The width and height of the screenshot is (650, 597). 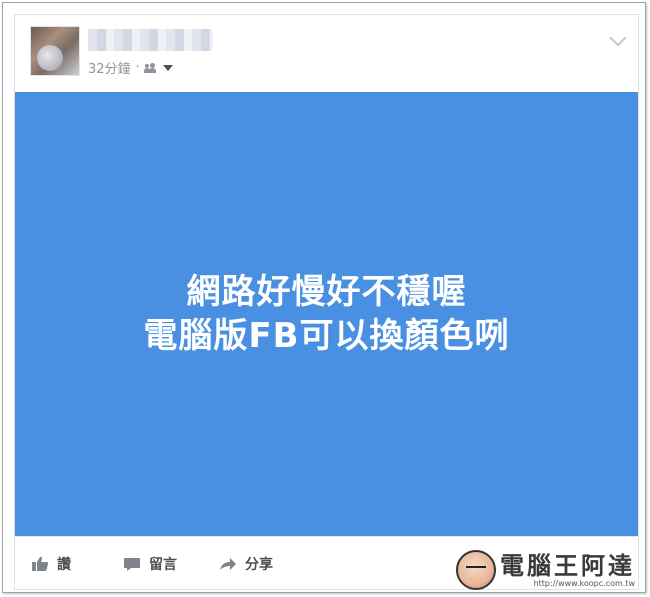 What do you see at coordinates (109, 67) in the screenshot?
I see `post-timestamp: 32分鐘` at bounding box center [109, 67].